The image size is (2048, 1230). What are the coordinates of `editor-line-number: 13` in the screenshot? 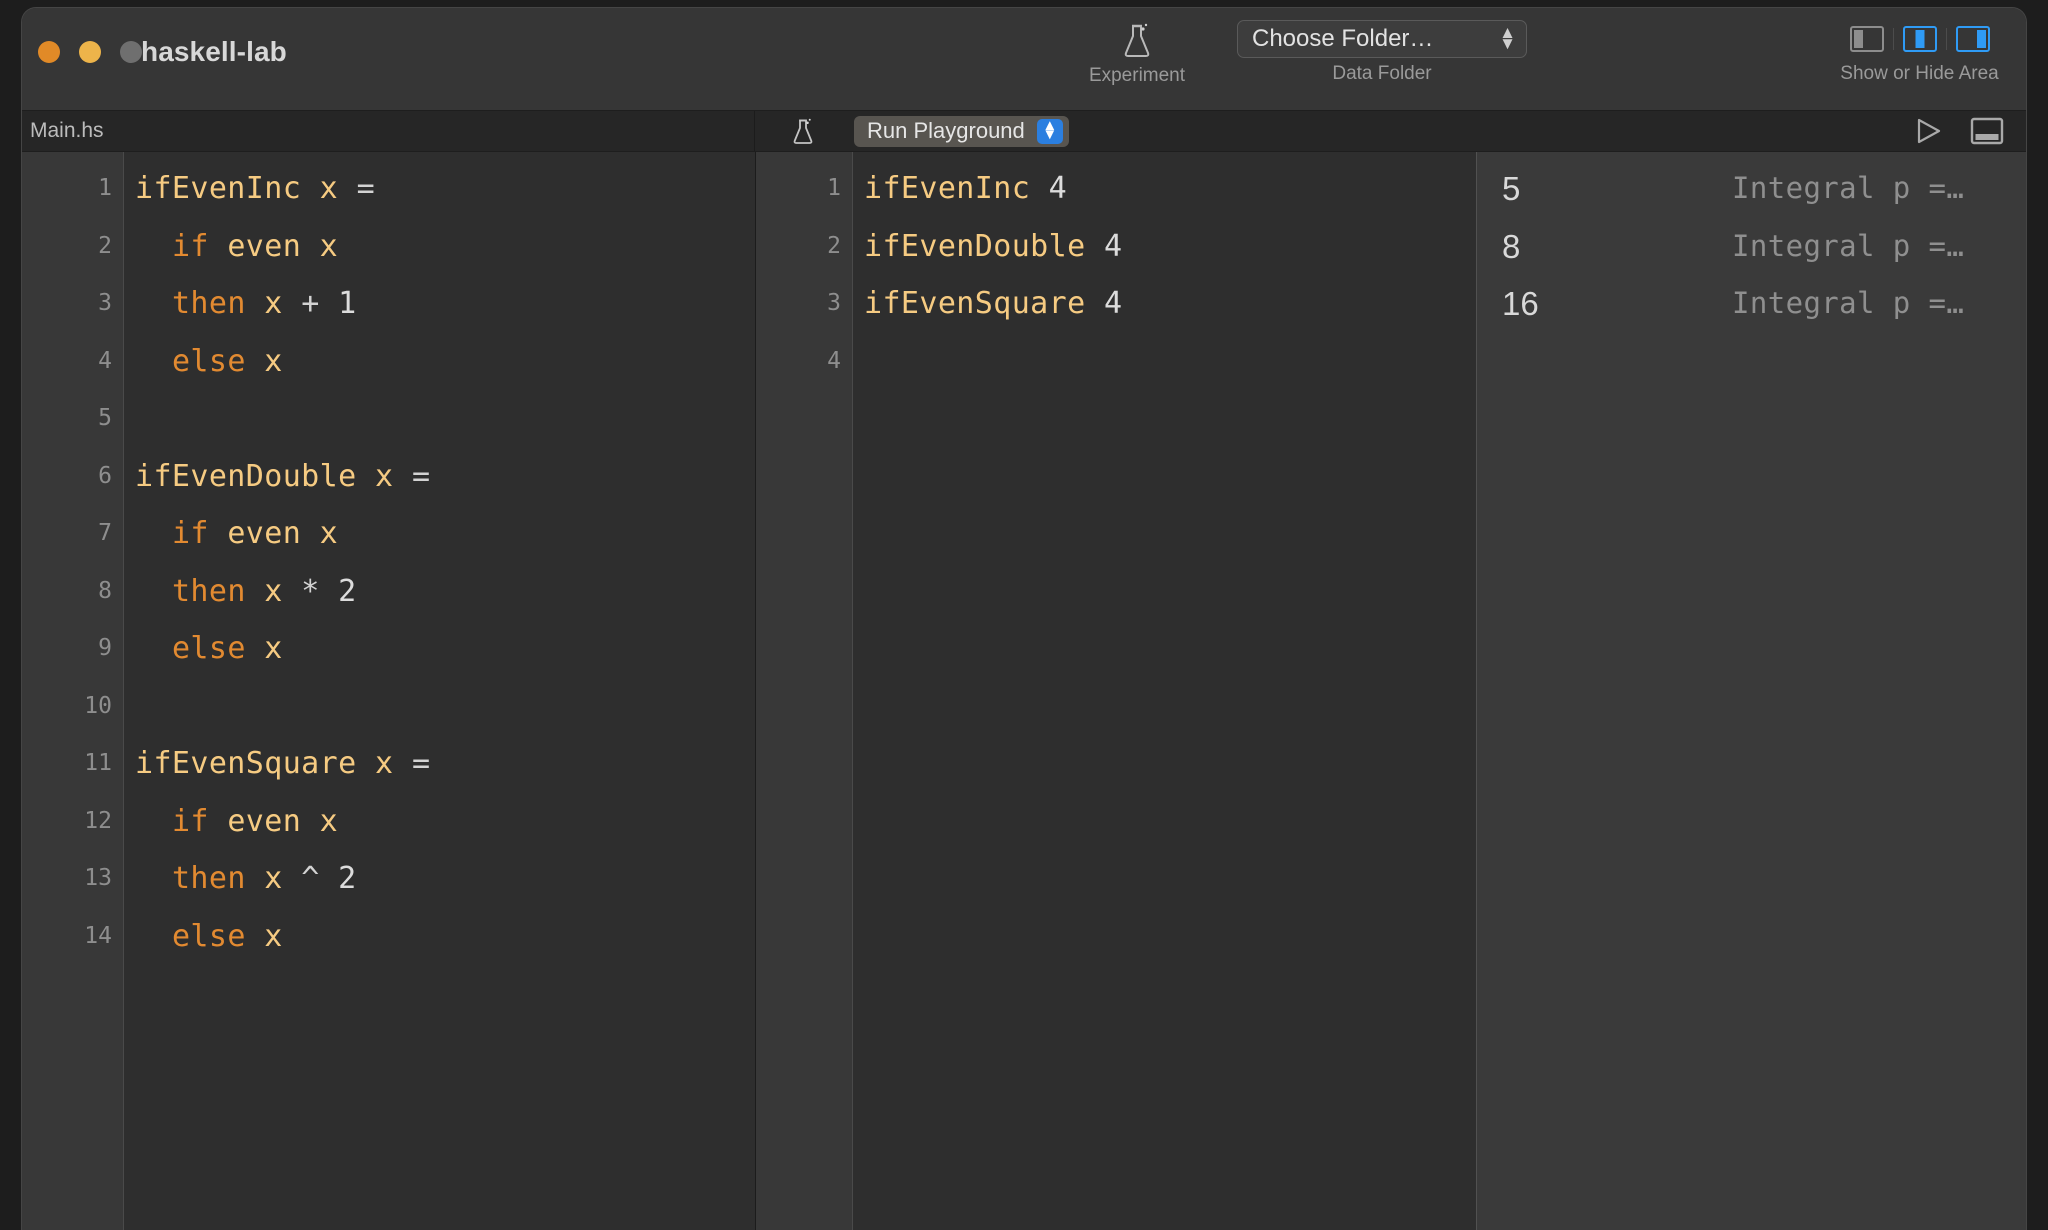 It's located at (98, 878).